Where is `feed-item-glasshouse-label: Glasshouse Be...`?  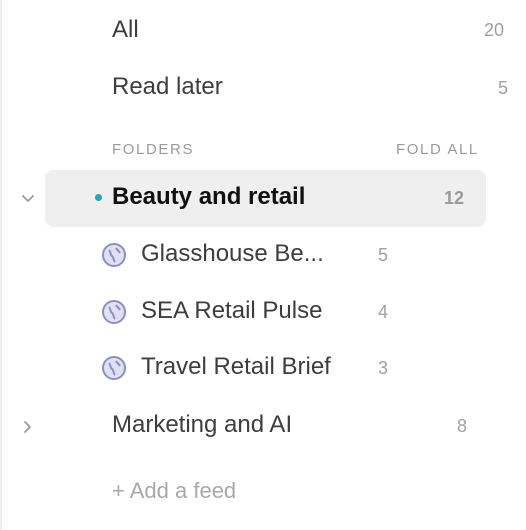
feed-item-glasshouse-label: Glasshouse Be... is located at coordinates (232, 253).